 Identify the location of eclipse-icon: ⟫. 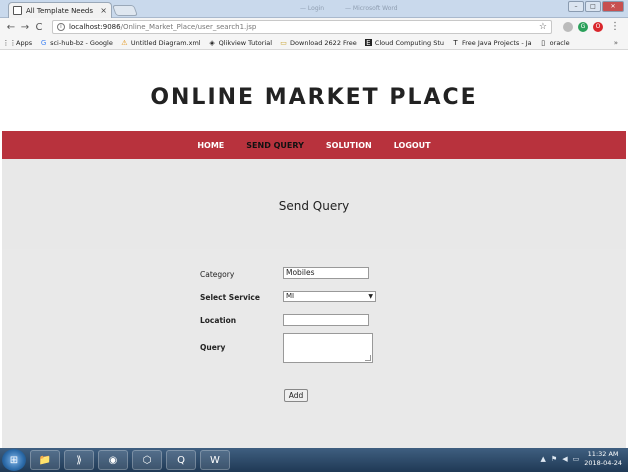
(79, 460).